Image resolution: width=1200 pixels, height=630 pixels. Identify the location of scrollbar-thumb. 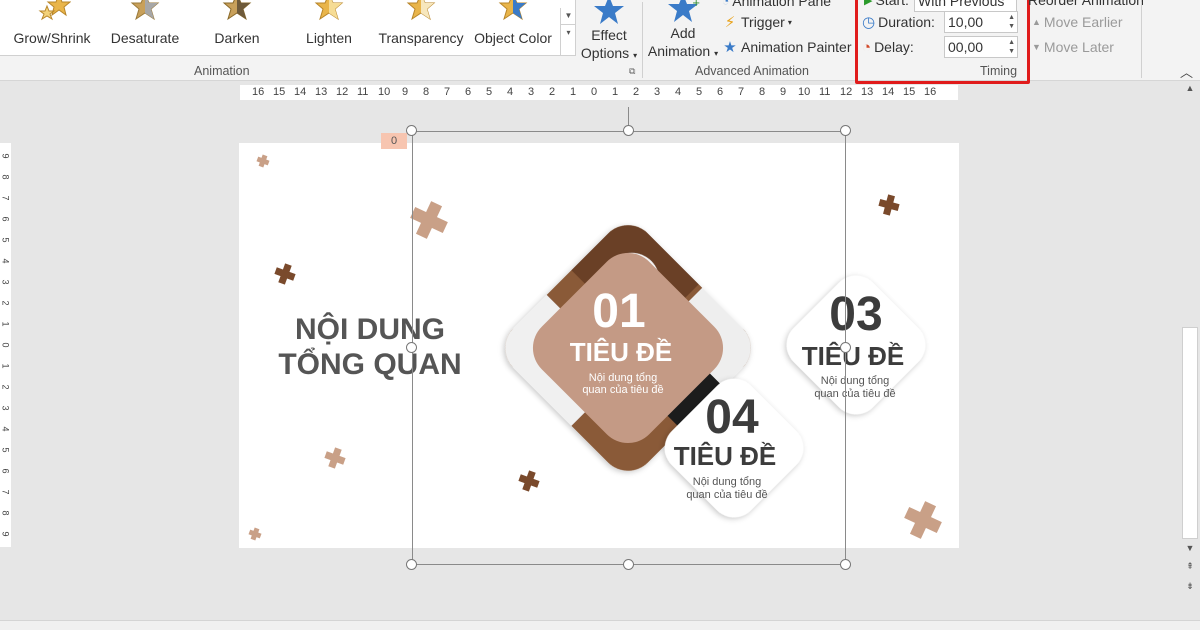
(1190, 433).